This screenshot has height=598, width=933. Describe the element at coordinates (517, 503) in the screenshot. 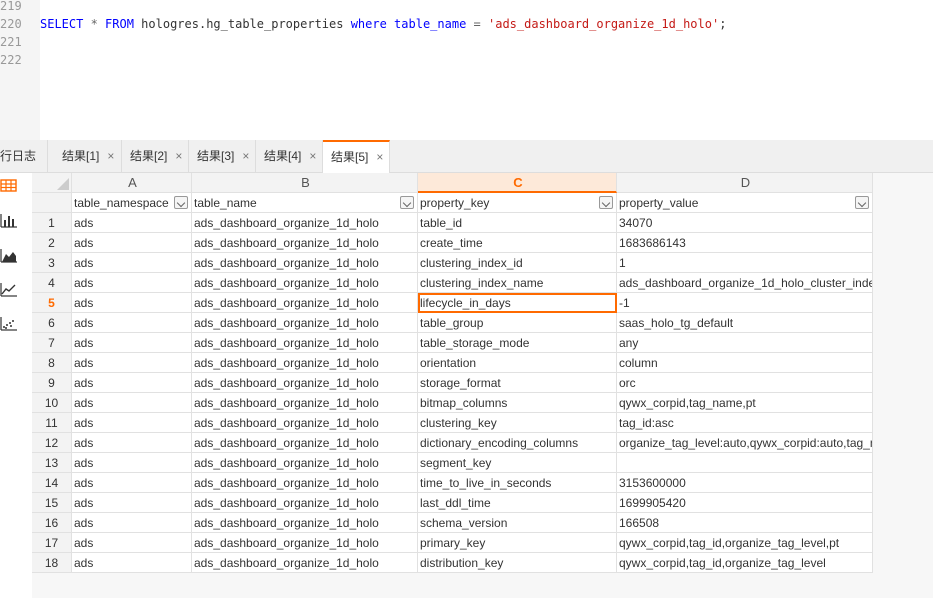

I see `table-cell: last_ddl_time` at that location.